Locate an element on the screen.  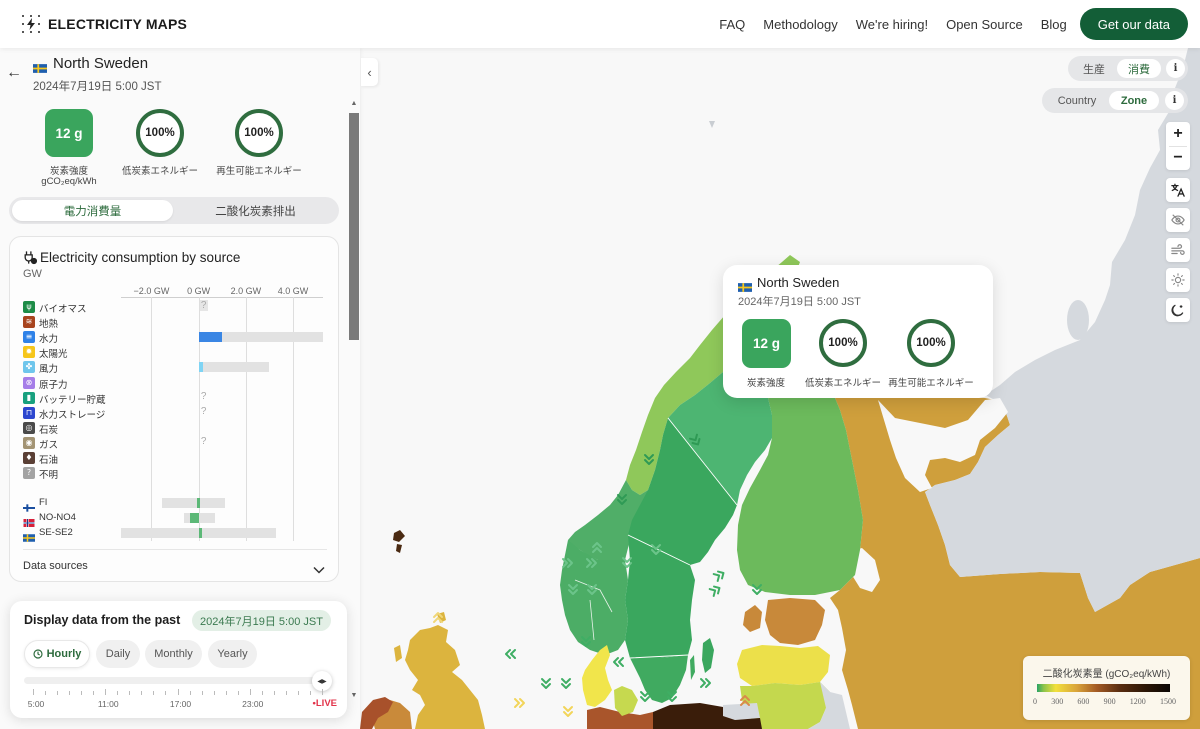
scroll-up-arrow-icon: ▲ is located at coordinates (354, 103).